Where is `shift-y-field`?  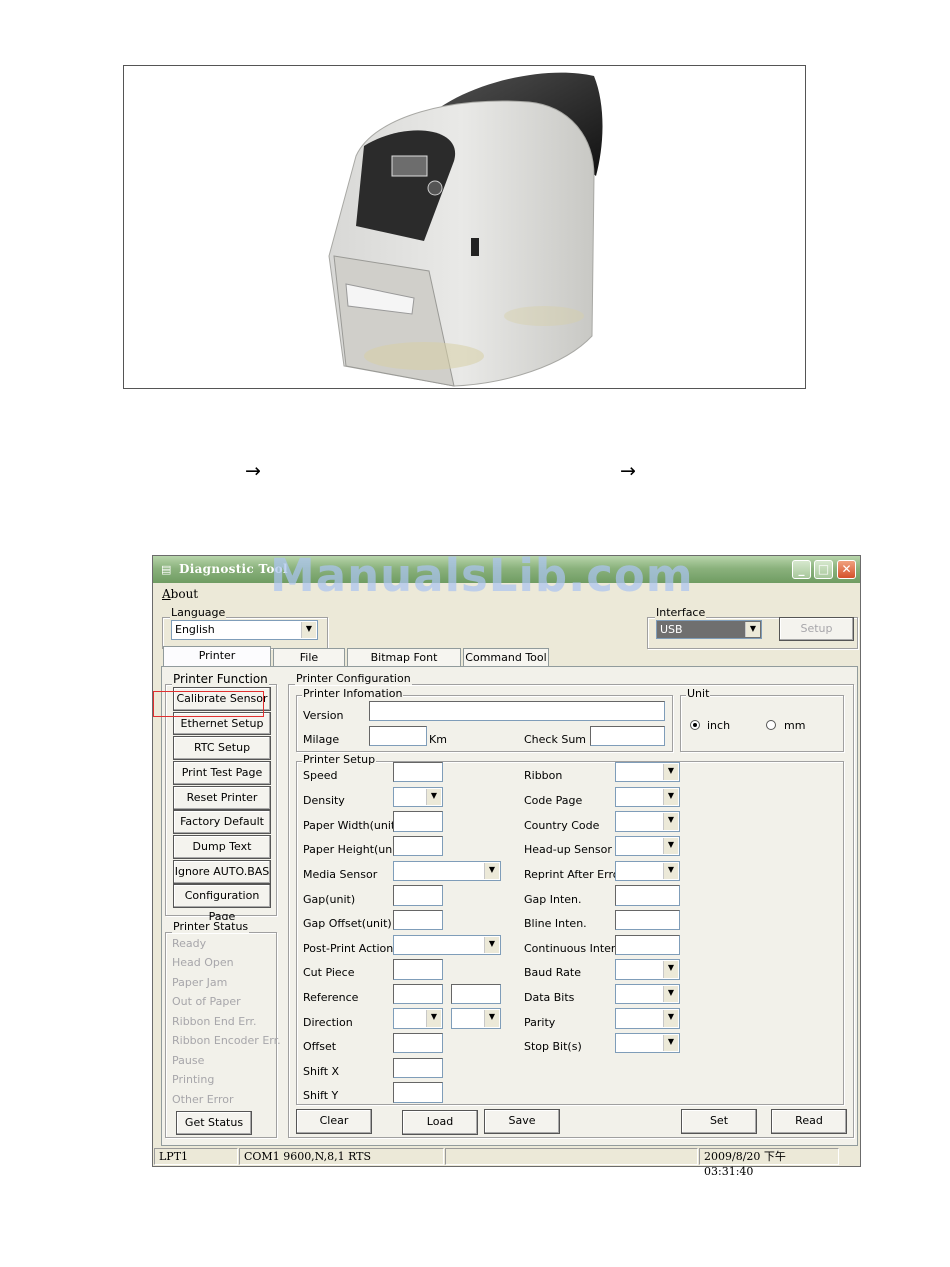
shift-y-field is located at coordinates (418, 1092).